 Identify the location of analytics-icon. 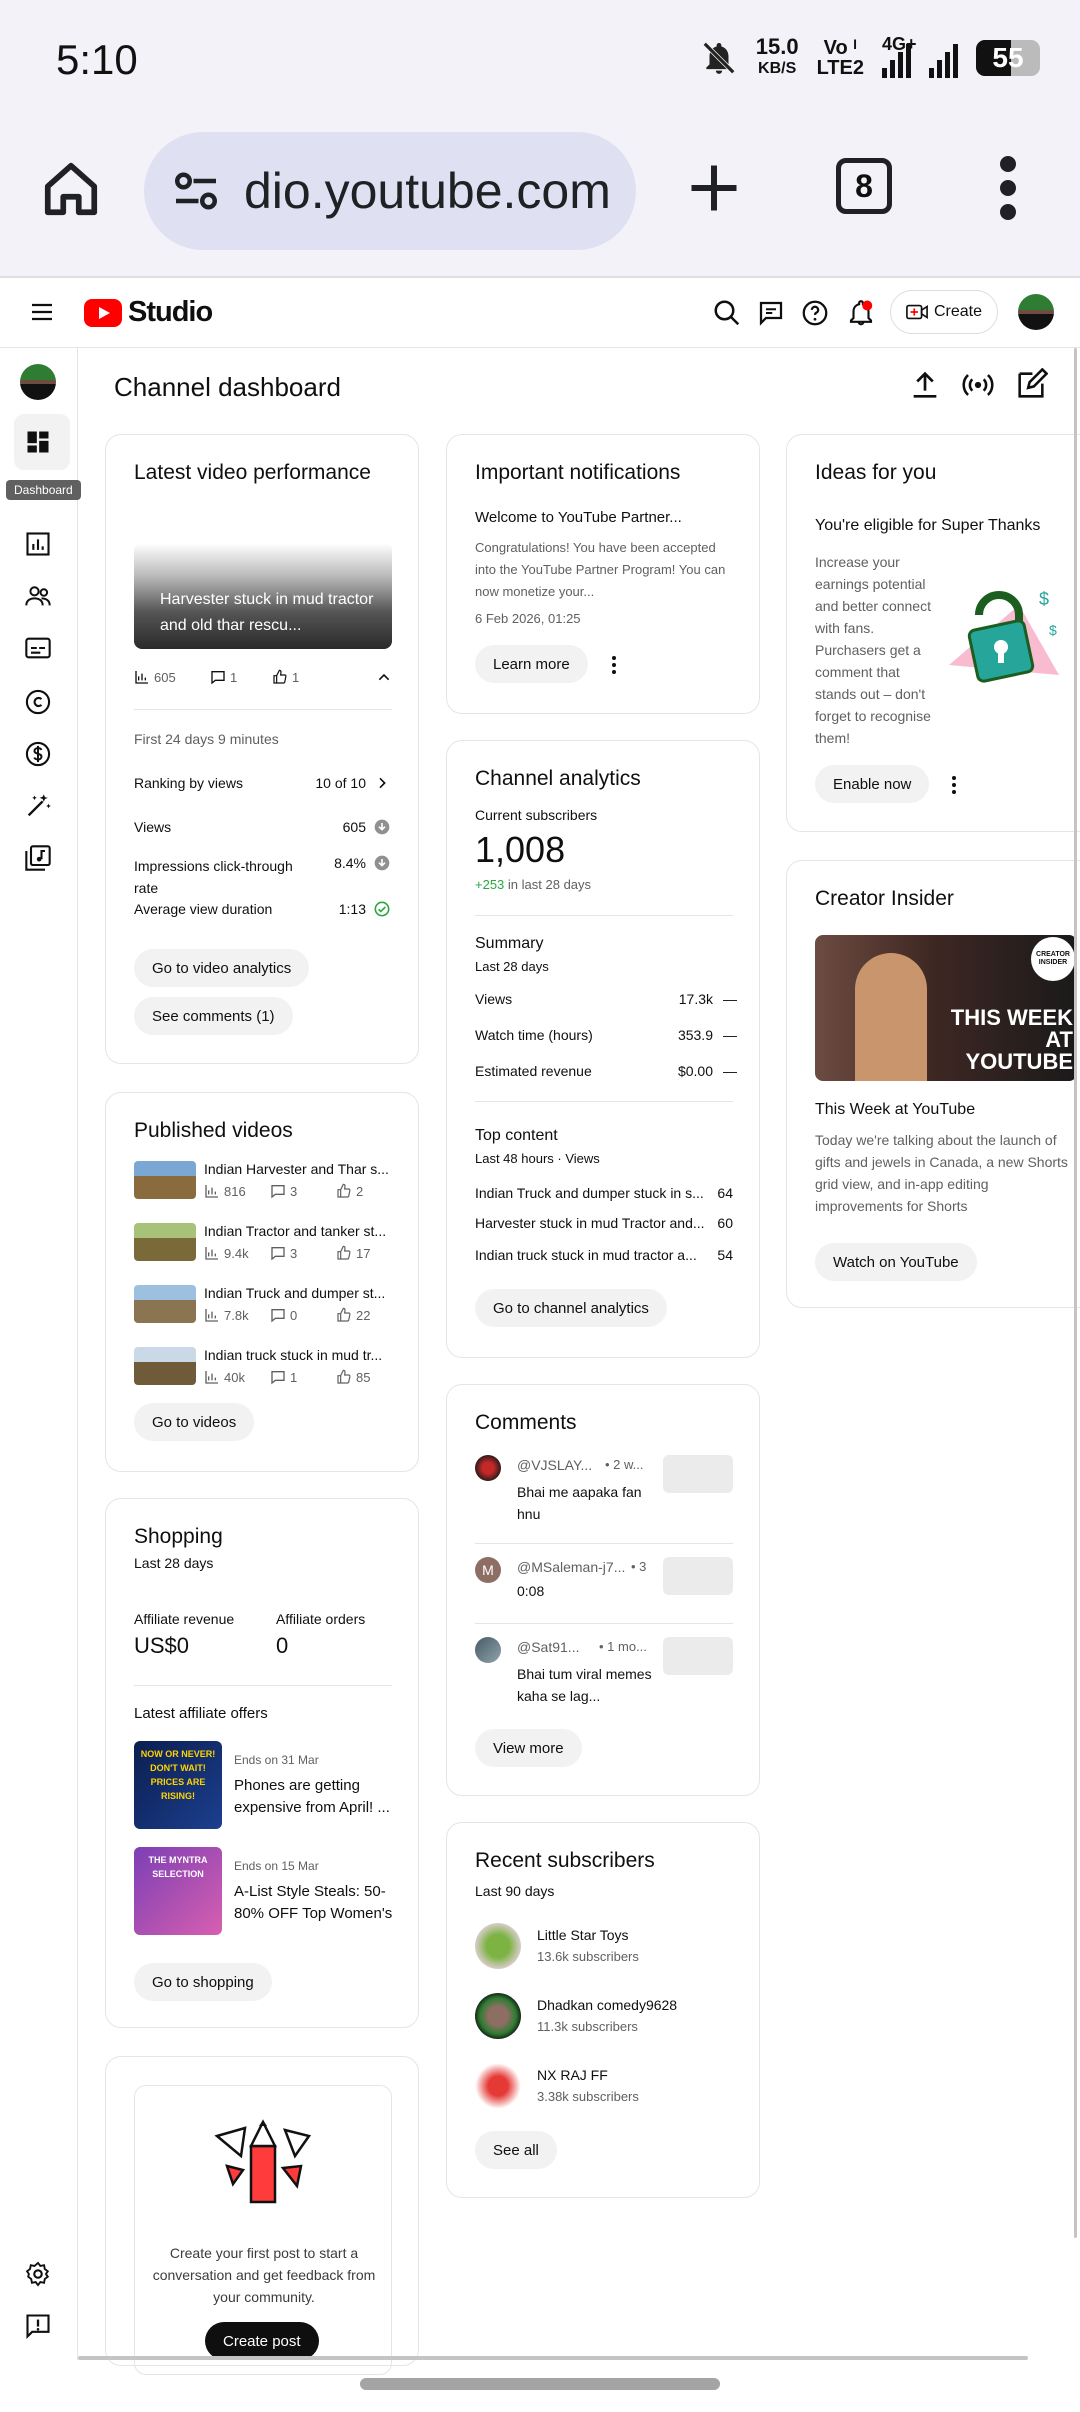
(38, 544).